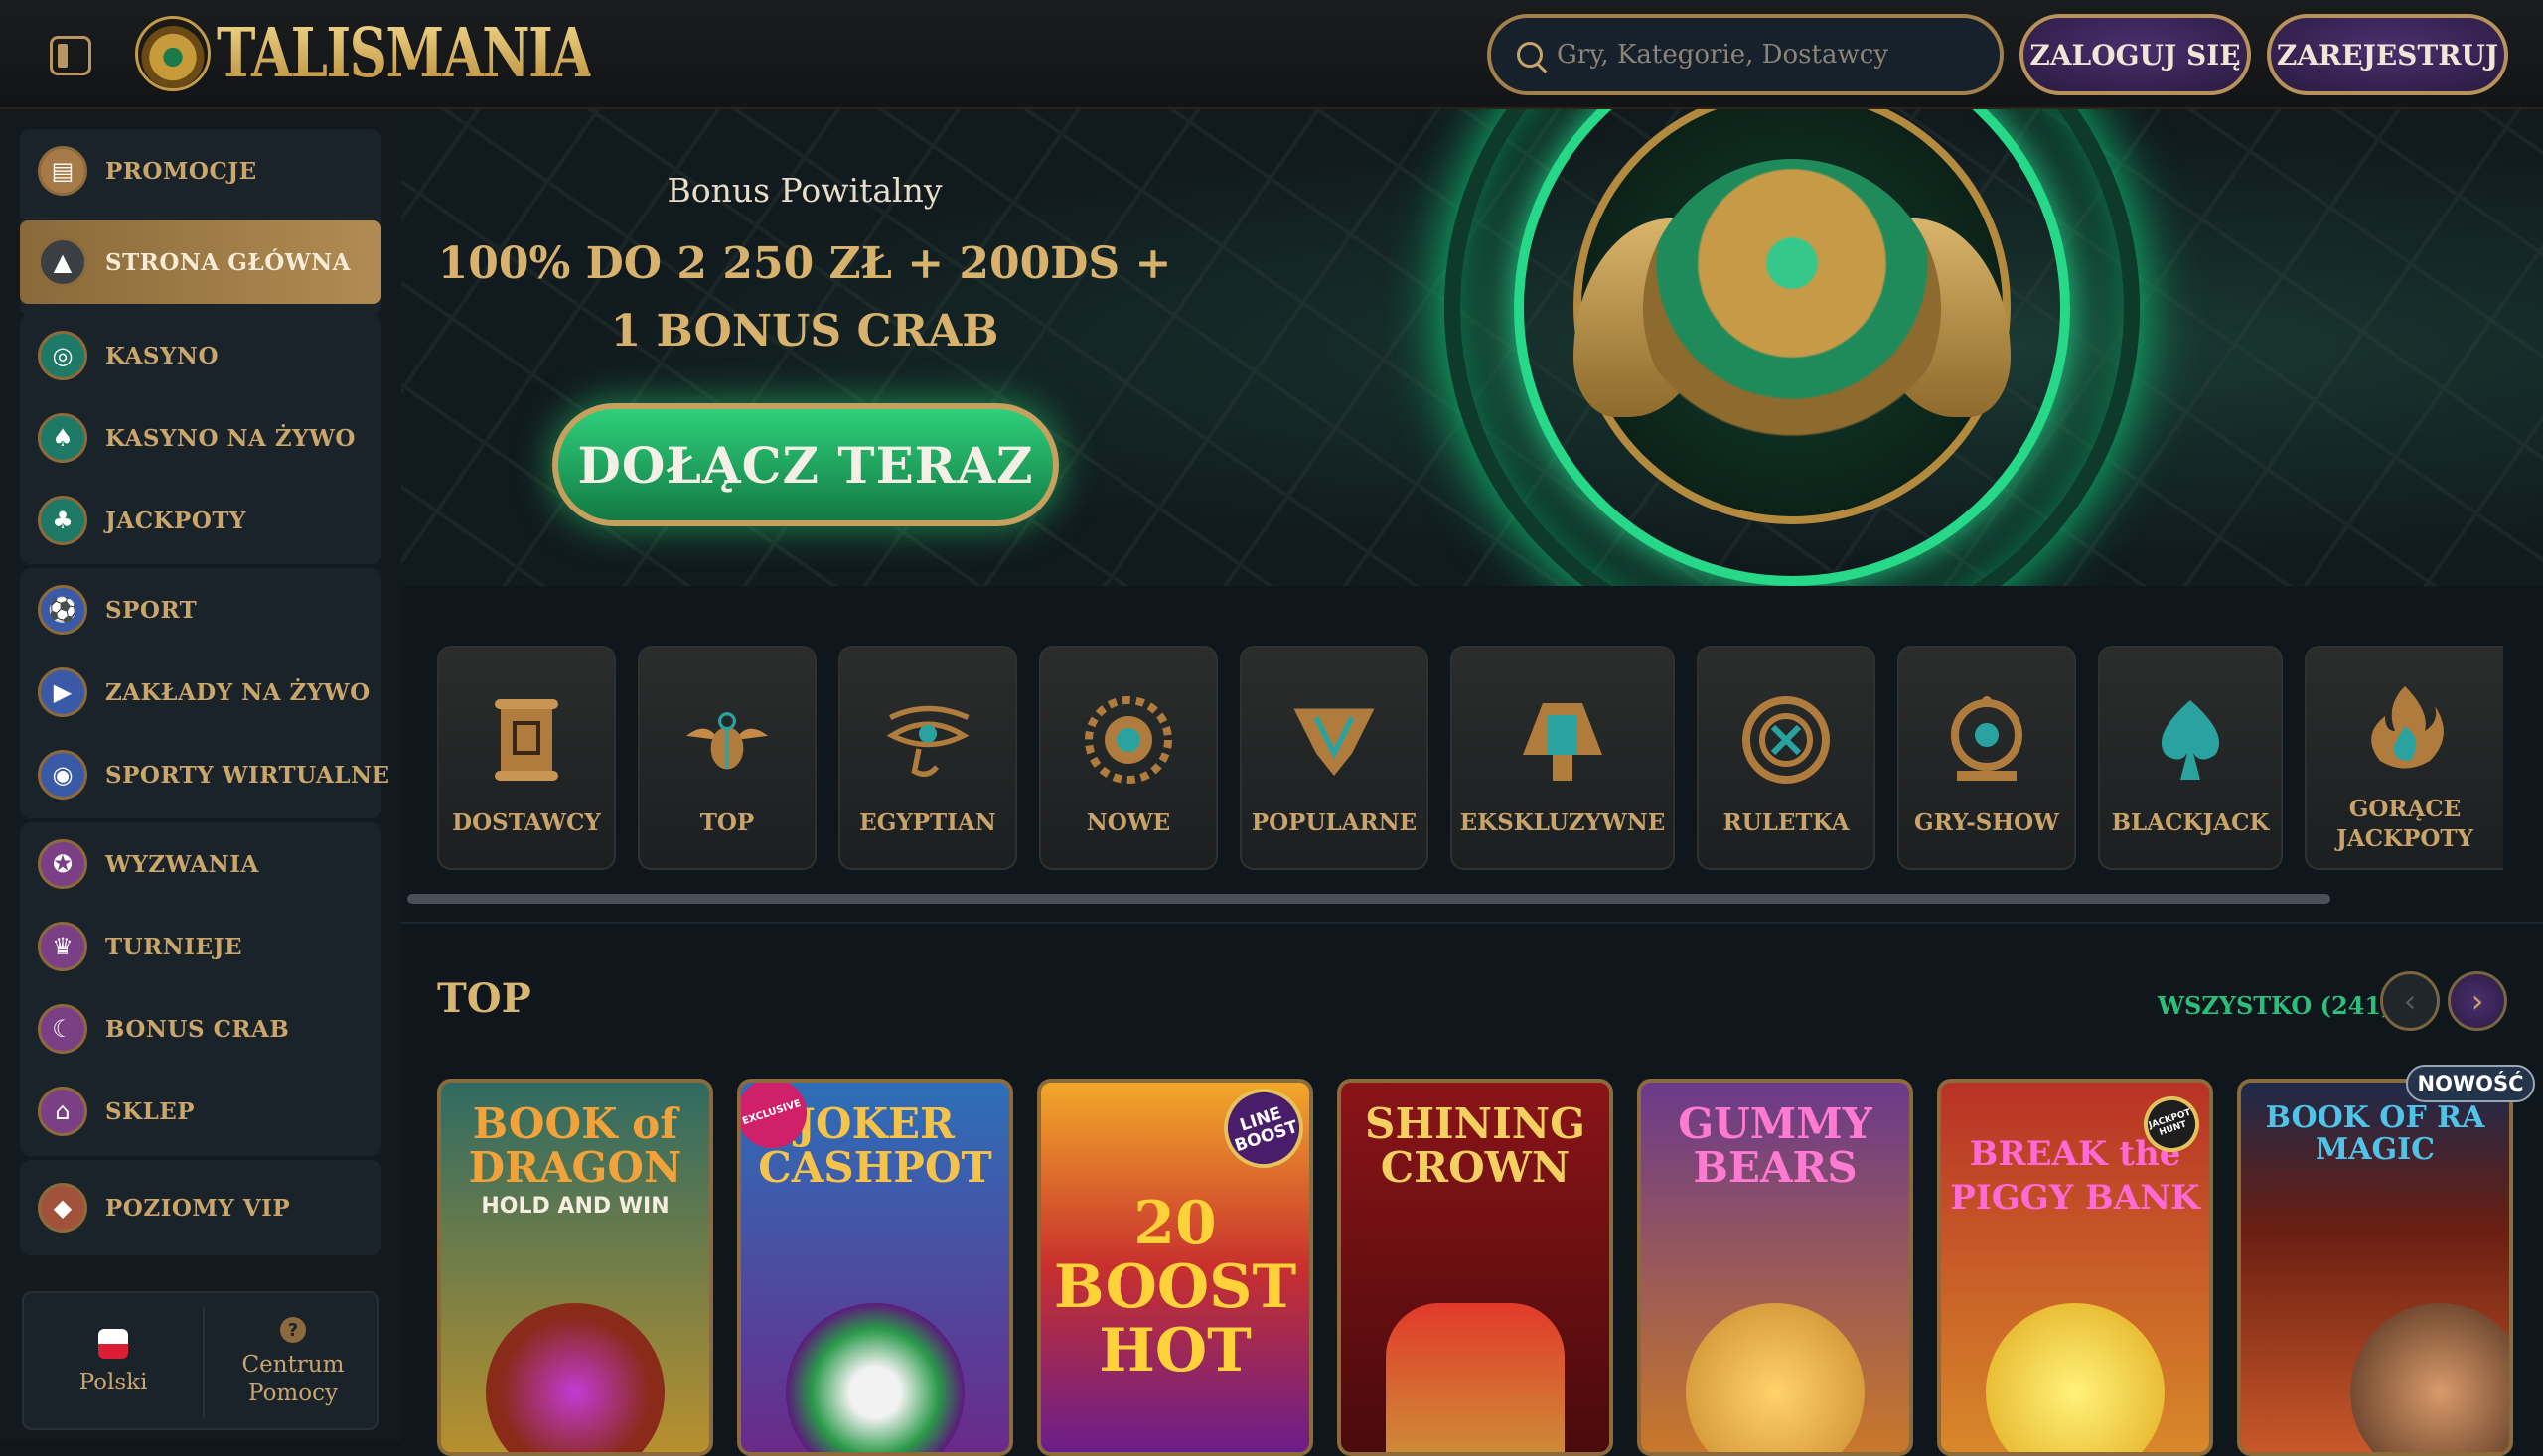 This screenshot has height=1456, width=2543. What do you see at coordinates (1986, 822) in the screenshot?
I see `category-label: GRY-SHOW` at bounding box center [1986, 822].